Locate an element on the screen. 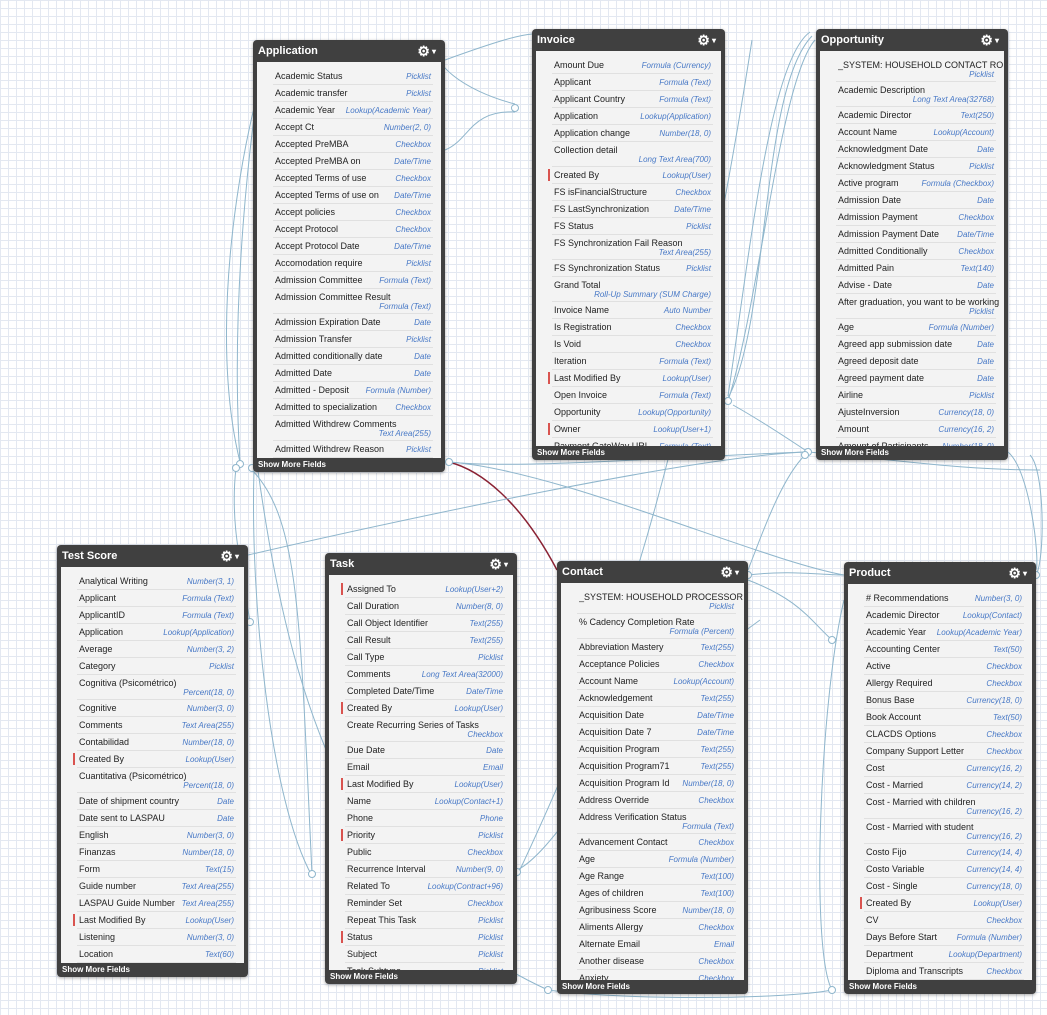 This screenshot has height=1015, width=1047. field-row: Address Override Checkbox is located at coordinates (656, 800).